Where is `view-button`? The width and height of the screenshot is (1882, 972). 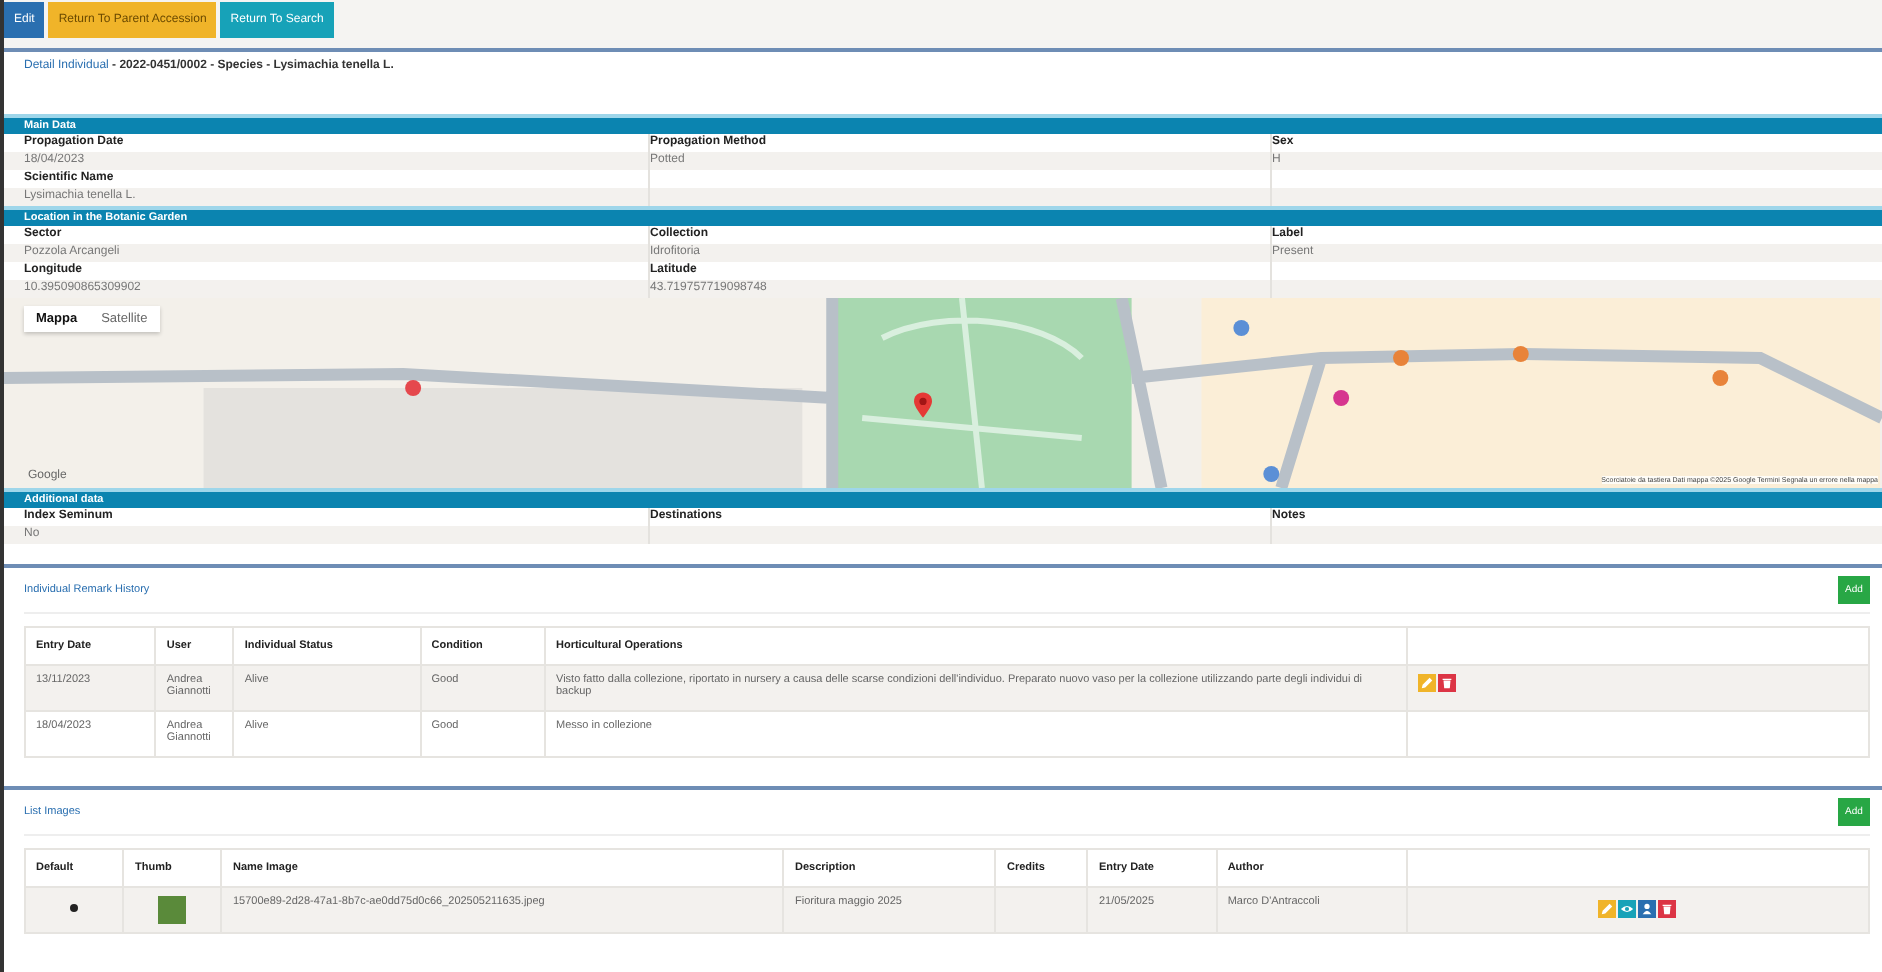
view-button is located at coordinates (1627, 909).